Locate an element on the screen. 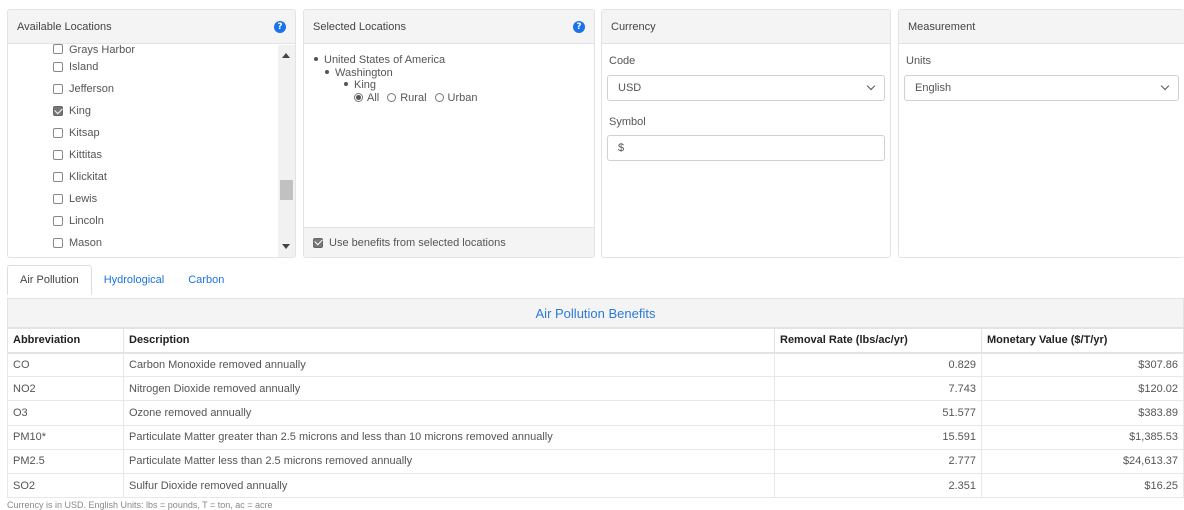 This screenshot has height=510, width=1184. radio-label-all: All is located at coordinates (373, 97).